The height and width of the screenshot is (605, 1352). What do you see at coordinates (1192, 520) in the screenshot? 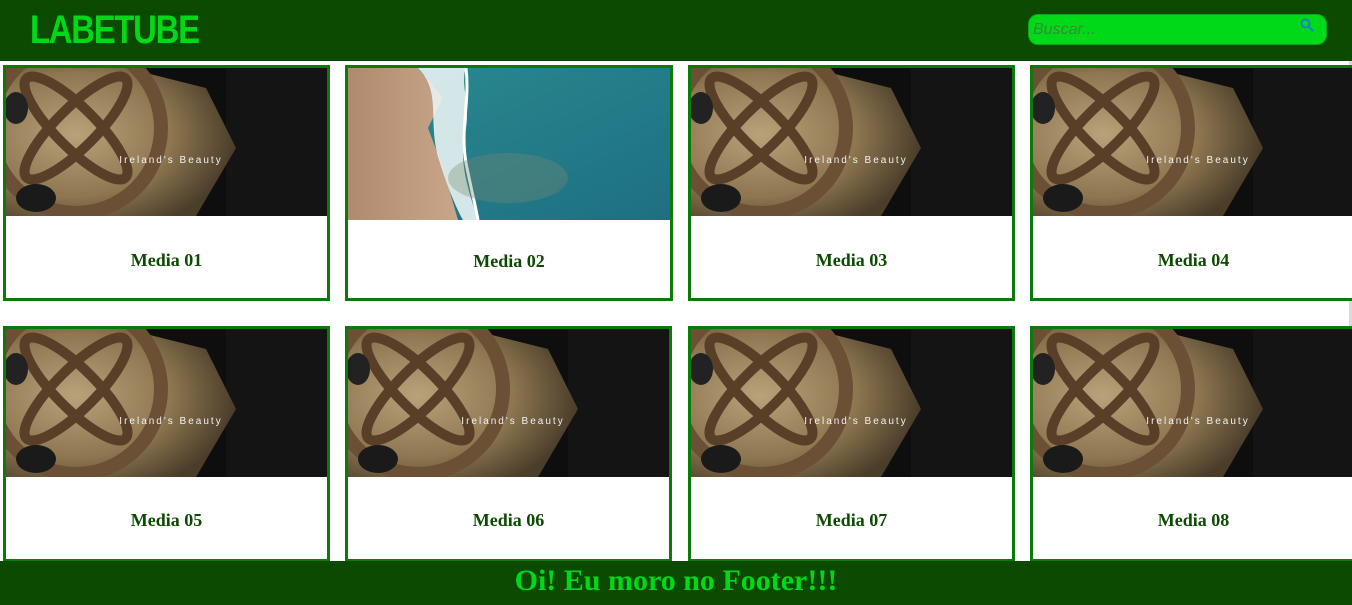
I see `video-title: Media 08` at bounding box center [1192, 520].